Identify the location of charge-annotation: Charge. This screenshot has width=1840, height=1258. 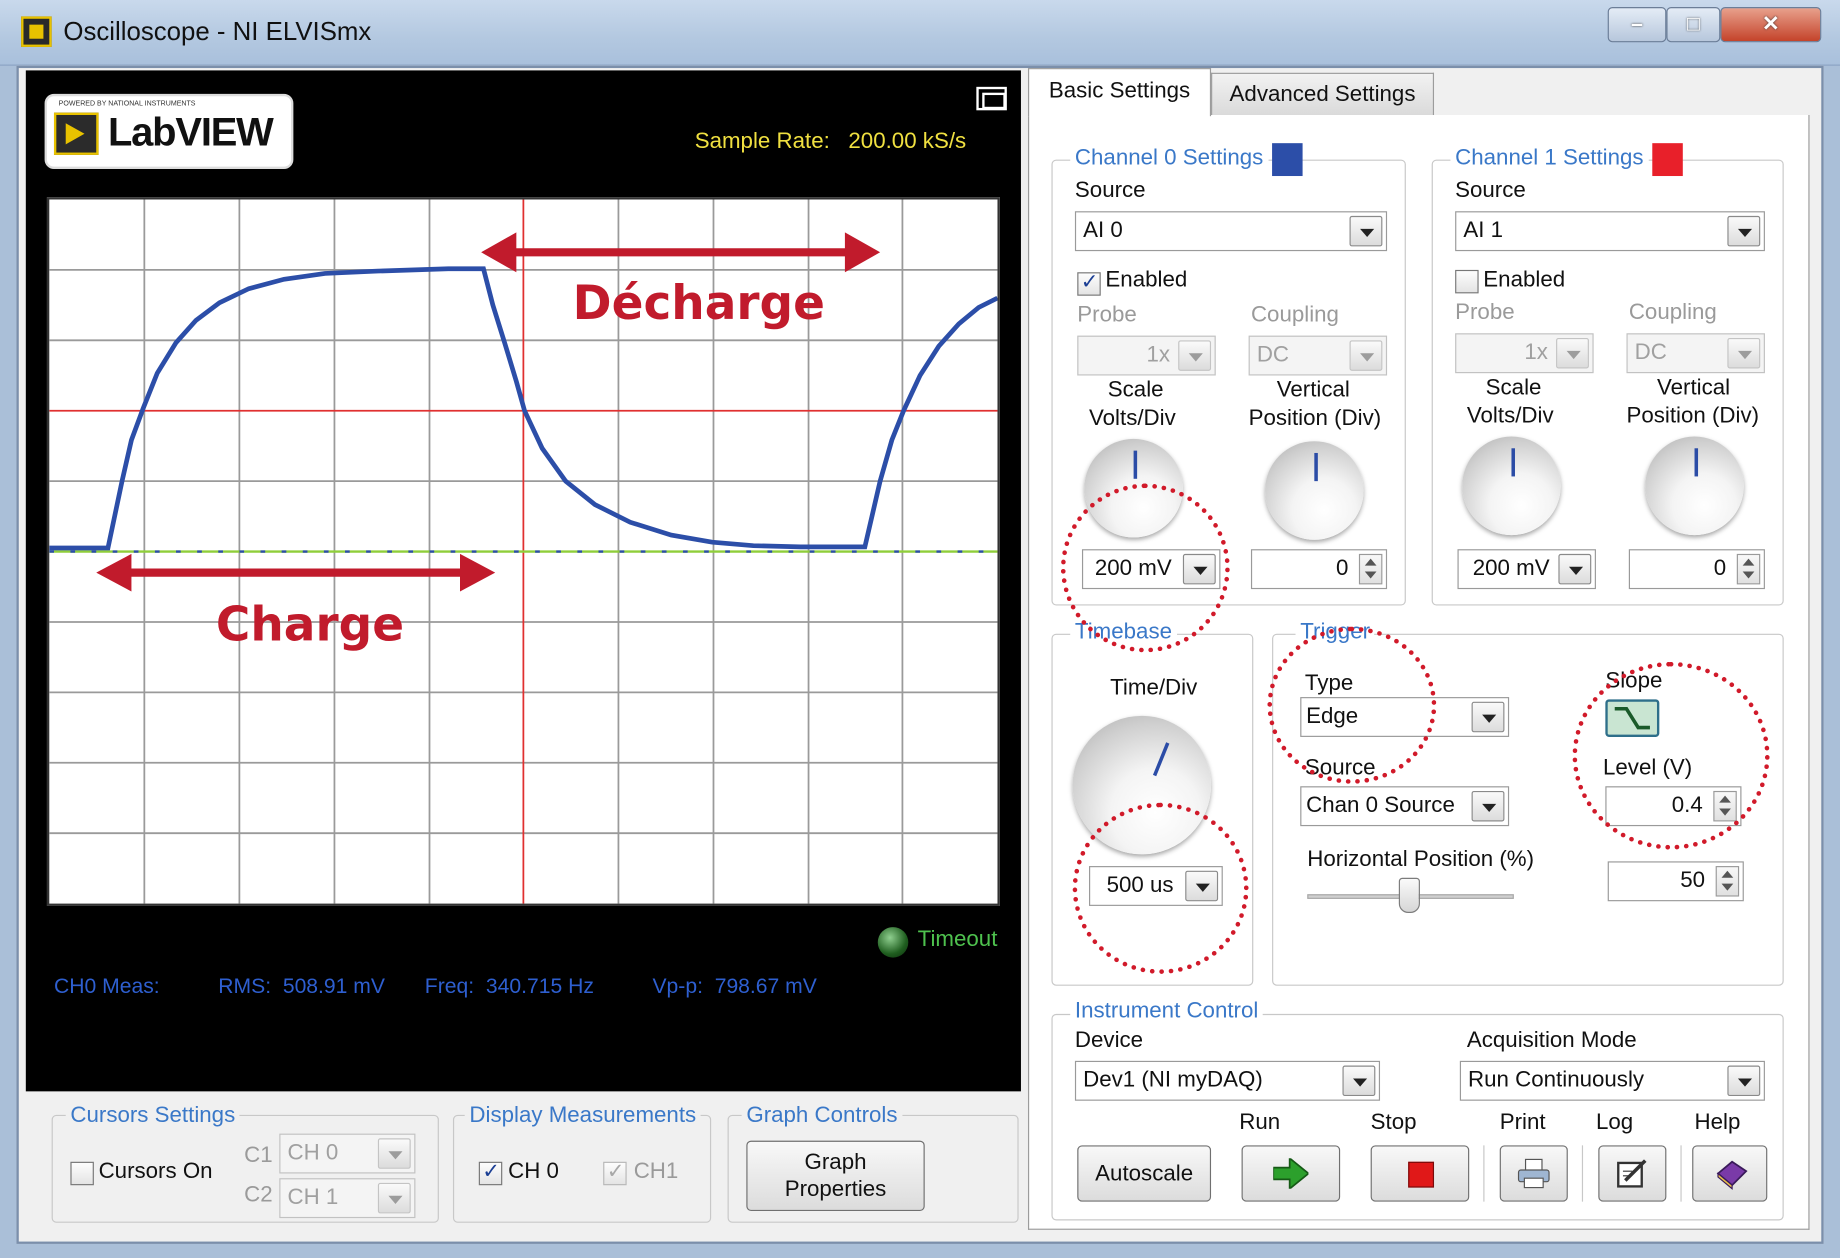
(310, 625).